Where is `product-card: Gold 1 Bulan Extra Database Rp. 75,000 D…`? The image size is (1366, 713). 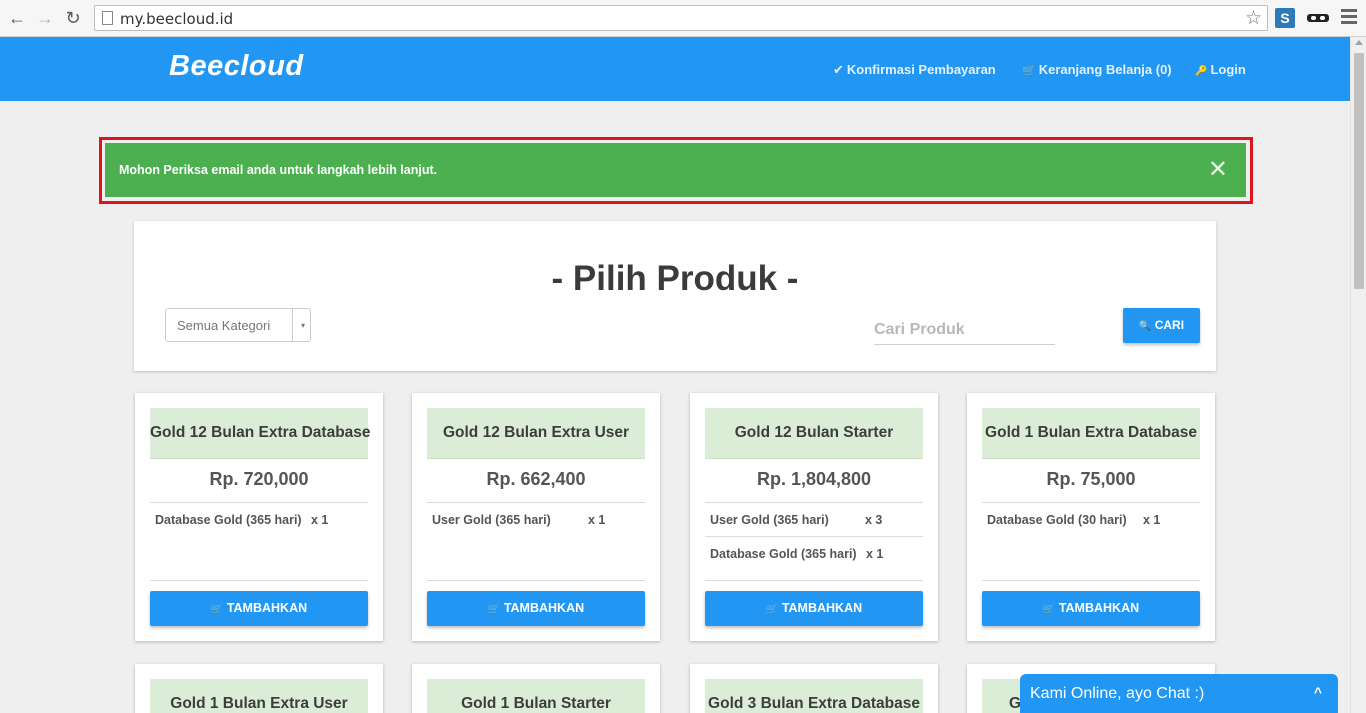
product-card: Gold 1 Bulan Extra Database Rp. 75,000 D… is located at coordinates (1091, 517).